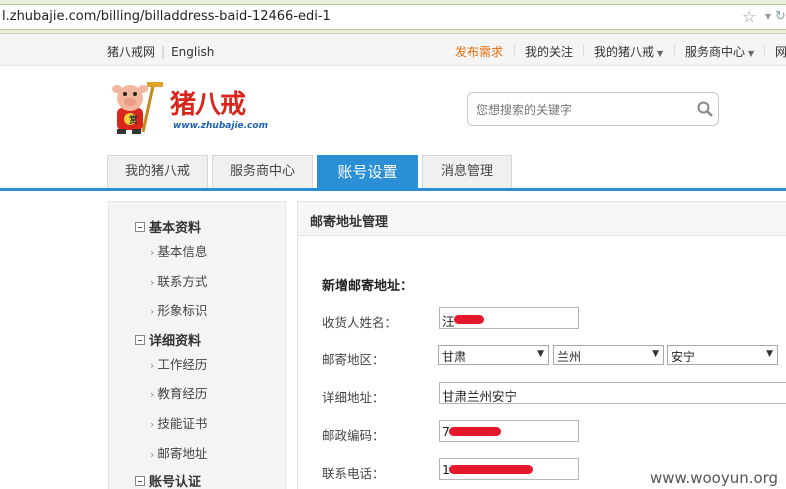  What do you see at coordinates (367, 172) in the screenshot?
I see `tab-account-settings: 账号设置` at bounding box center [367, 172].